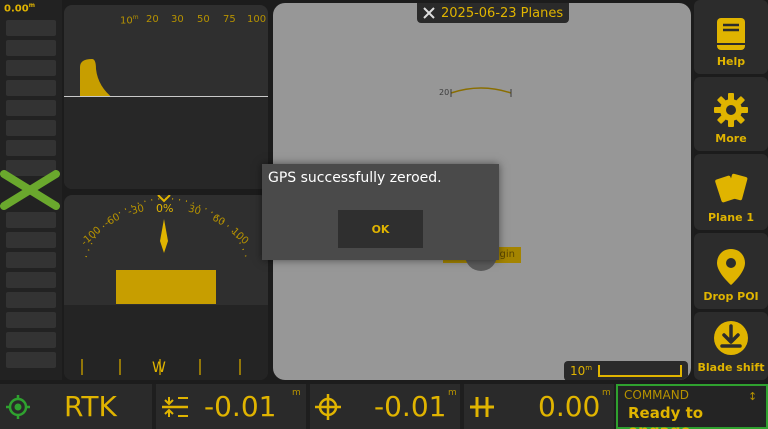 The height and width of the screenshot is (429, 768). I want to click on alert-dialog: GPS successfully zeroed. OK, so click(380, 212).